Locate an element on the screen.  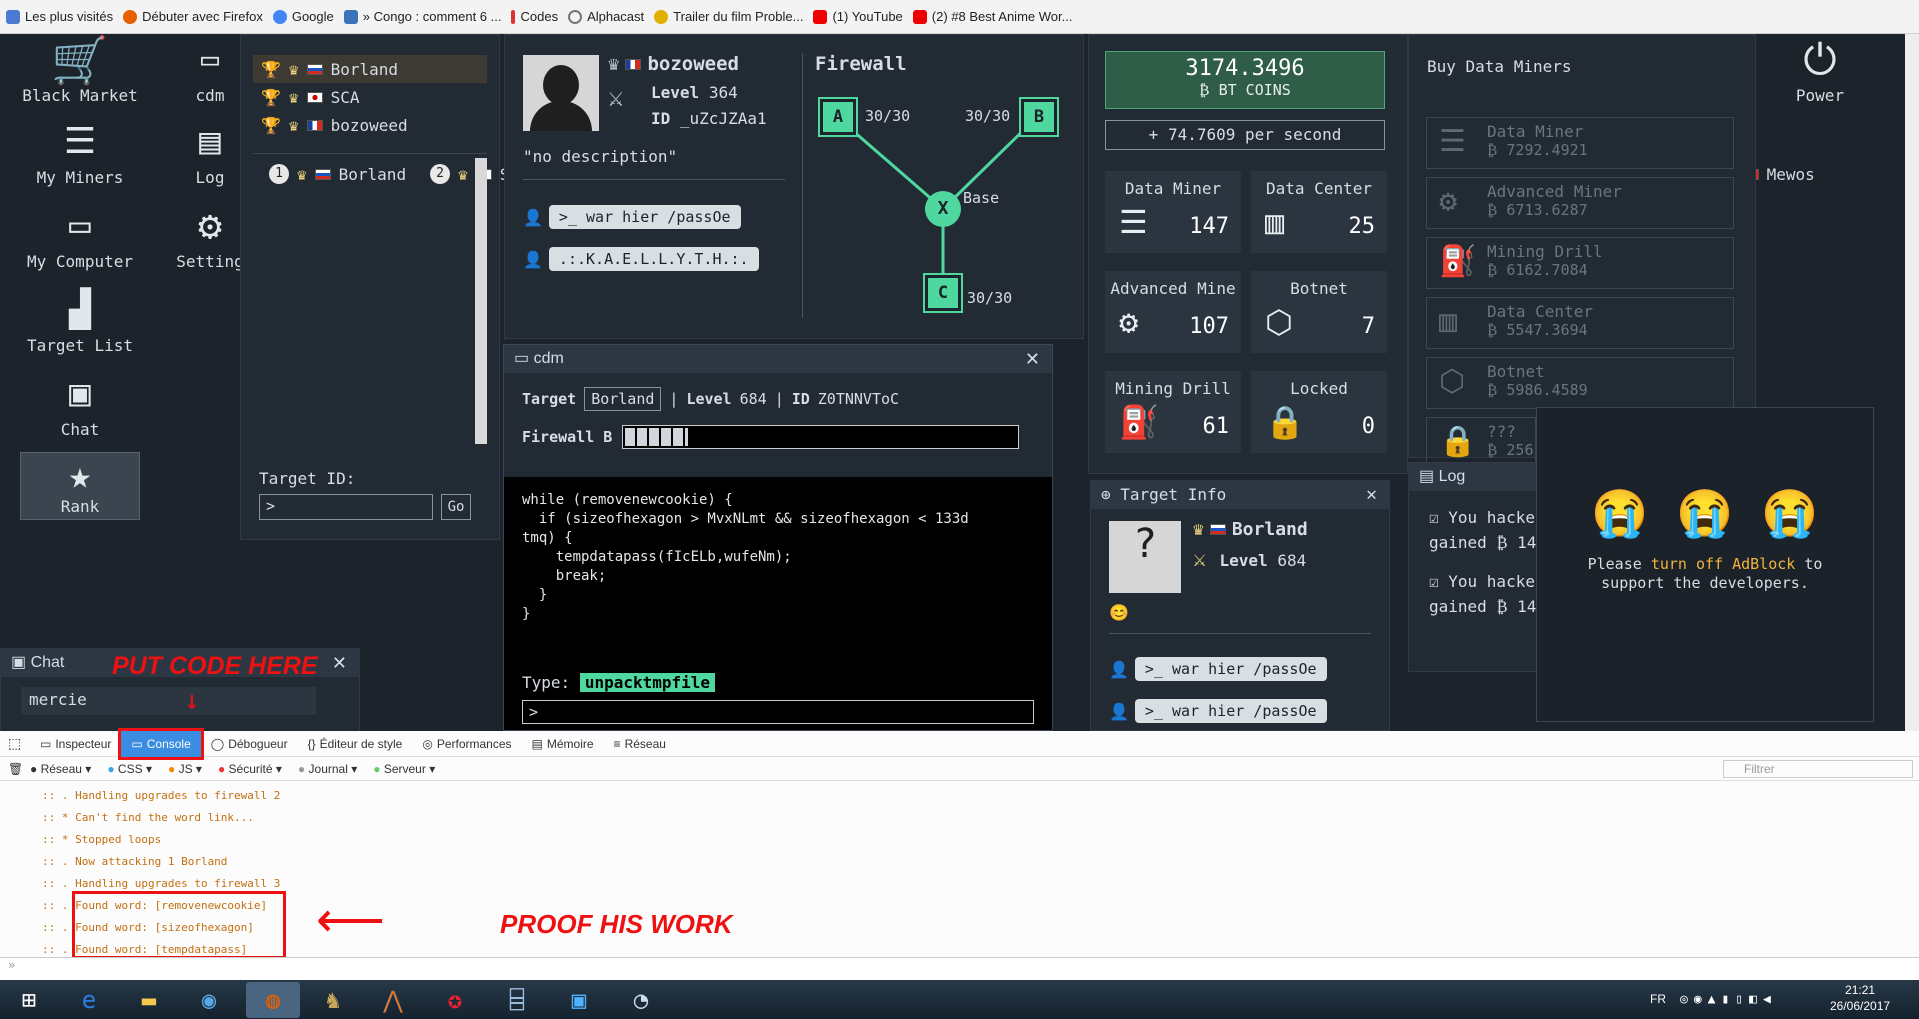
tab-label: Console is located at coordinates (168, 743).